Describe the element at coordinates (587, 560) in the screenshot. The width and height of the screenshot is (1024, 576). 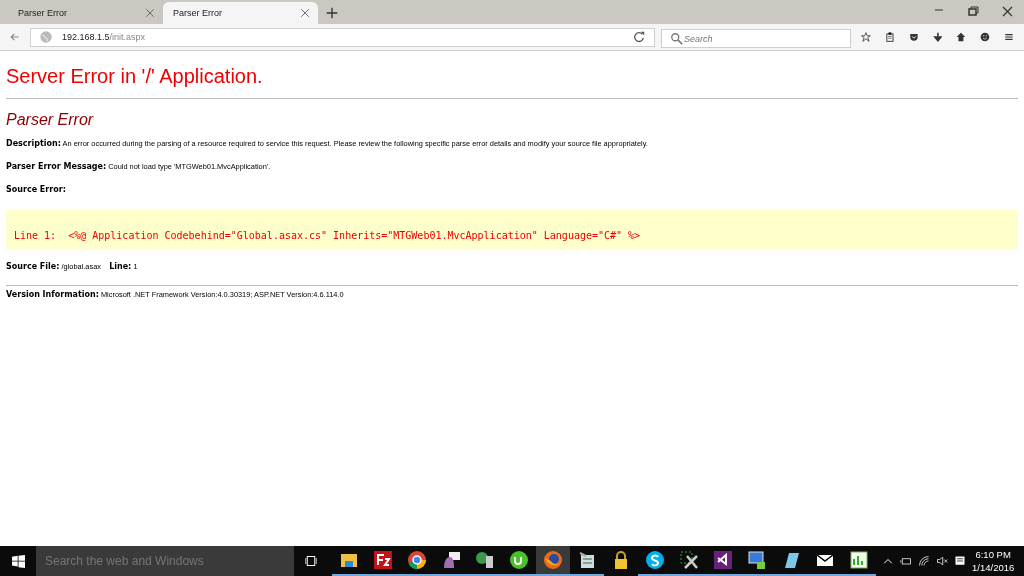
I see `file-cabinet-icon` at that location.